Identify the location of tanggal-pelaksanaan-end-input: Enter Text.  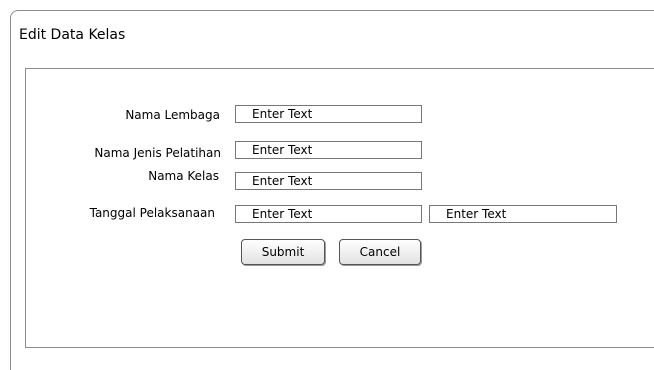
(523, 214).